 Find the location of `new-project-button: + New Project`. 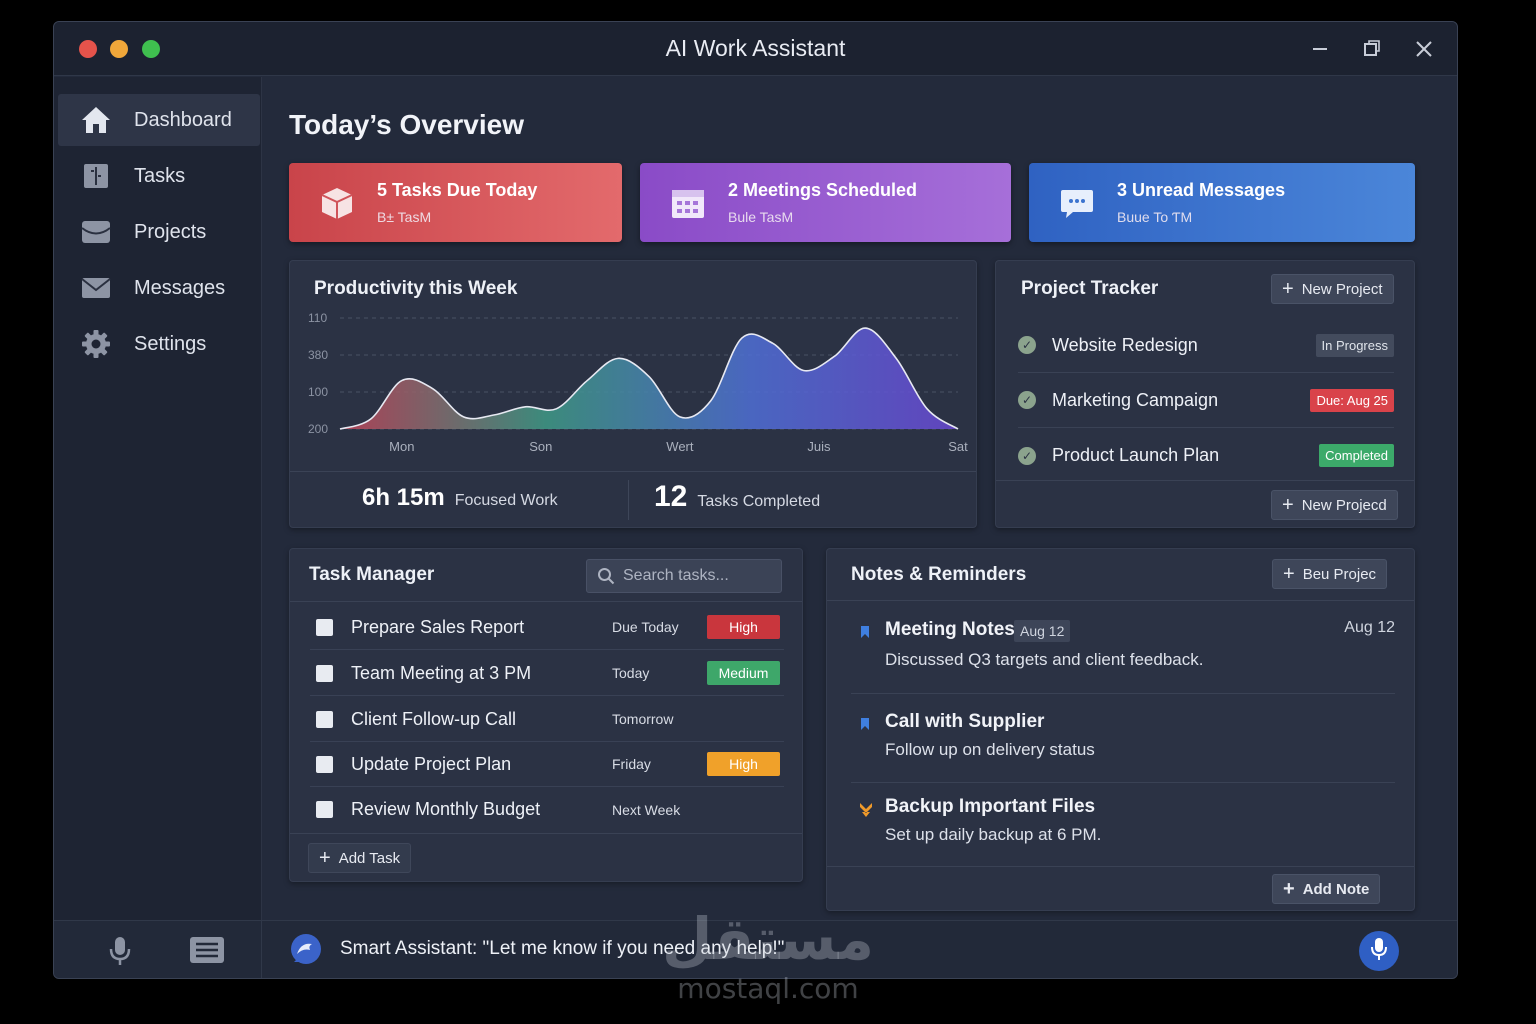

new-project-button: + New Project is located at coordinates (1332, 289).